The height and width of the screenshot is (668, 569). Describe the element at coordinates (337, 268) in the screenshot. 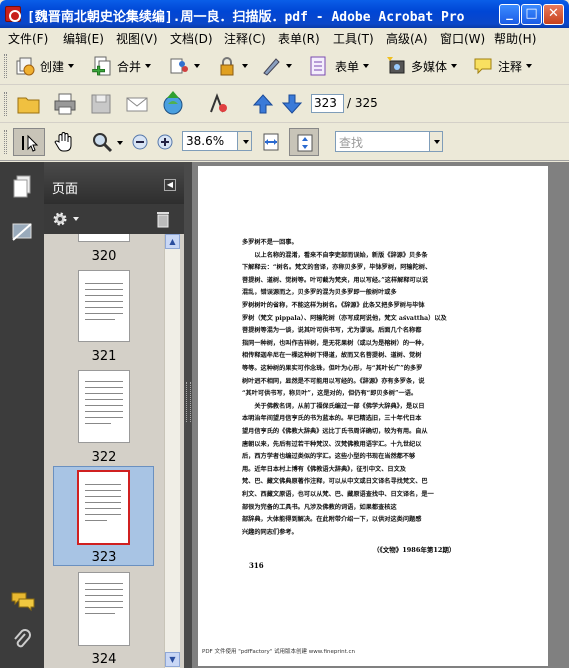

I see `document-text-line: 下解释云：“树名。梵文的音译，亦称贝多罗，毕钵罗树，阿输陀树、` at that location.